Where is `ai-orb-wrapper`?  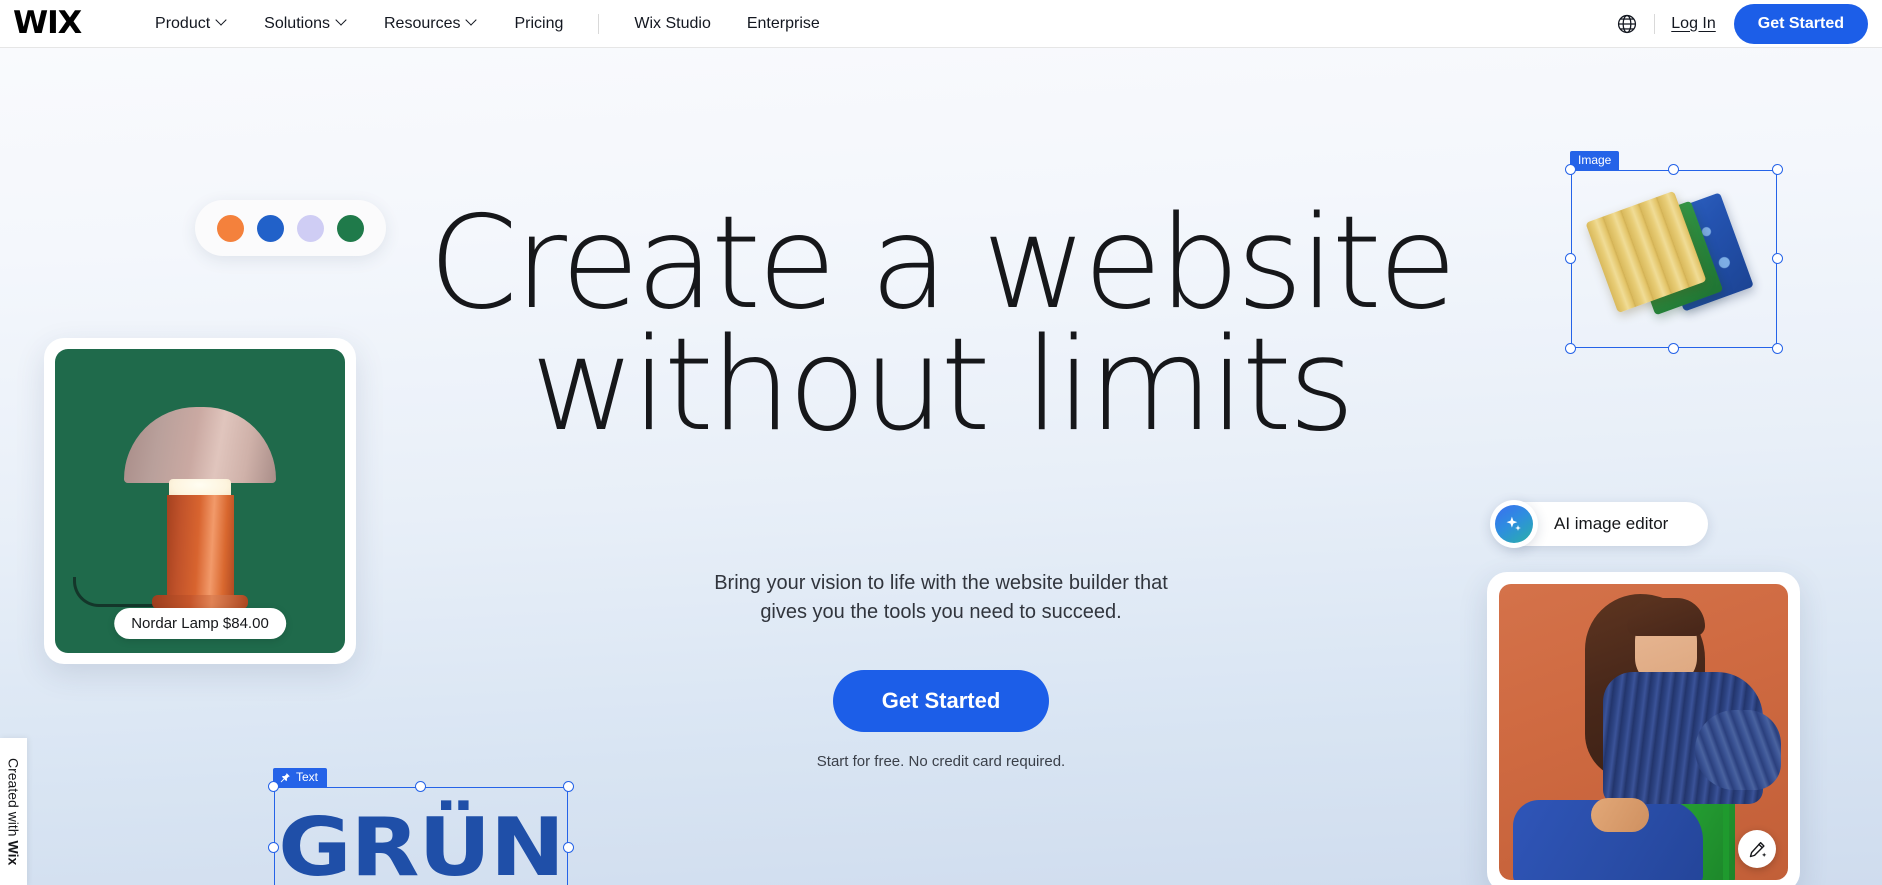
ai-orb-wrapper is located at coordinates (1514, 524).